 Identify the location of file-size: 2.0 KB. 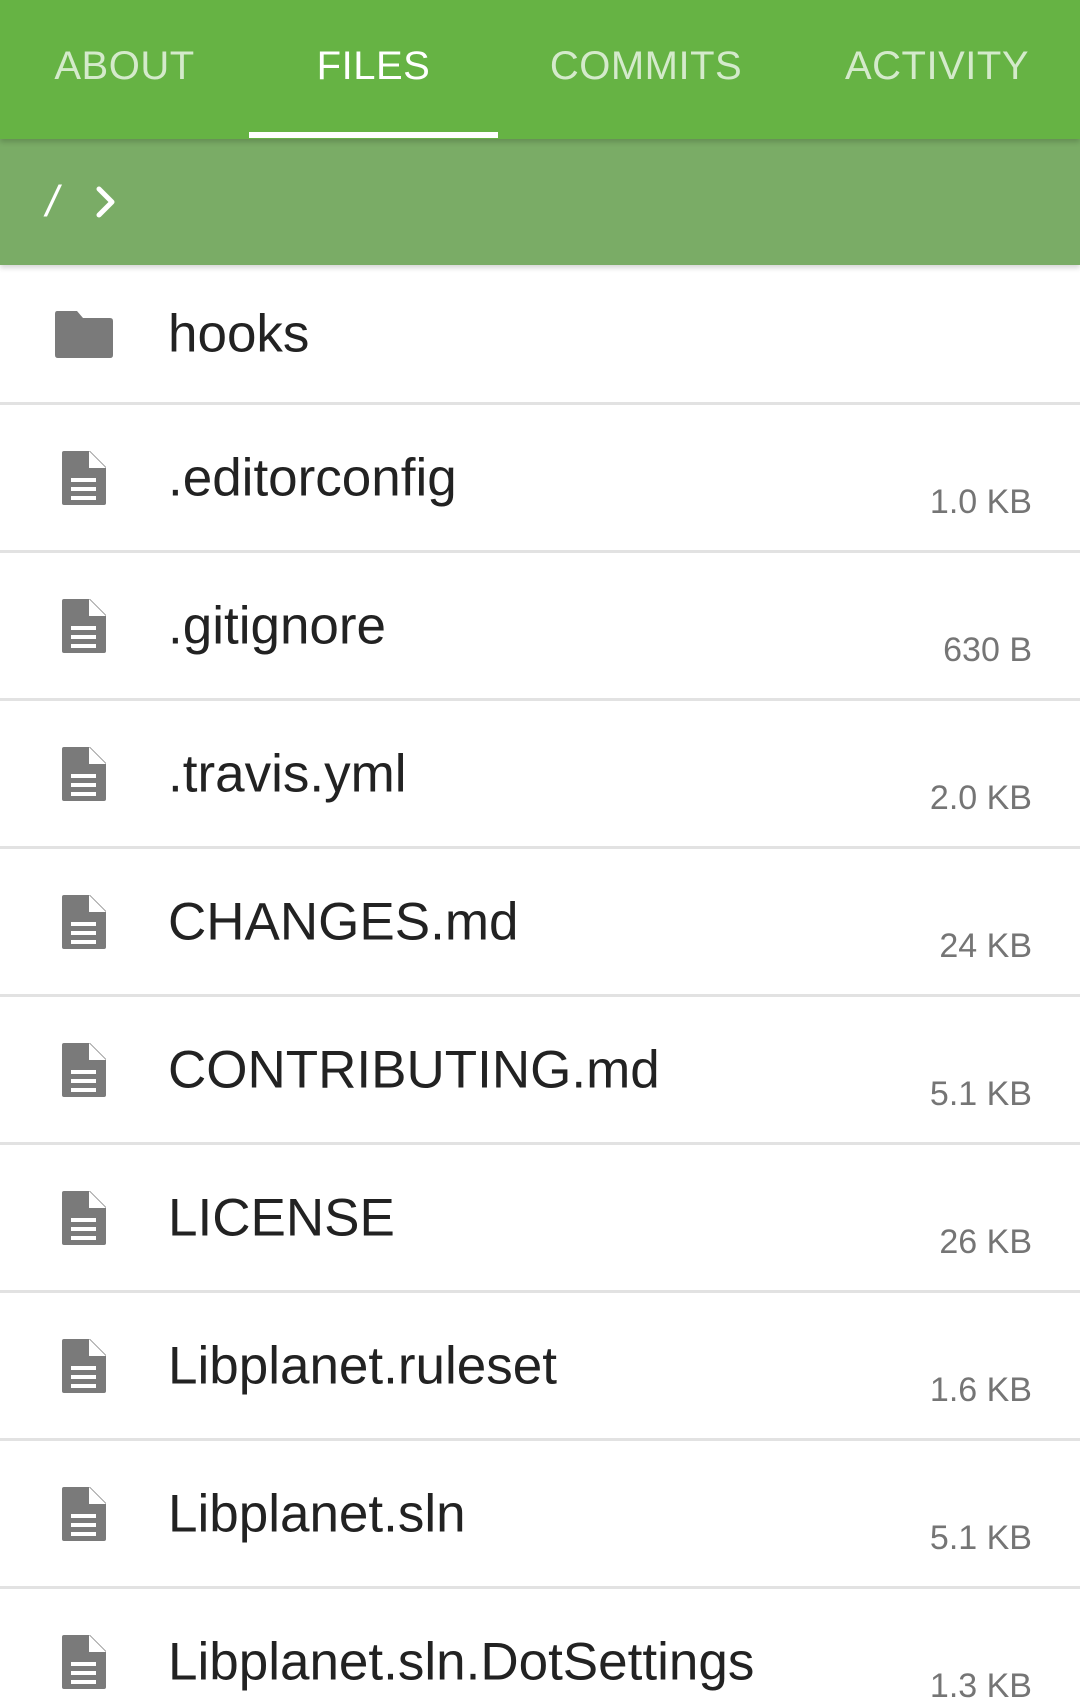
(980, 798).